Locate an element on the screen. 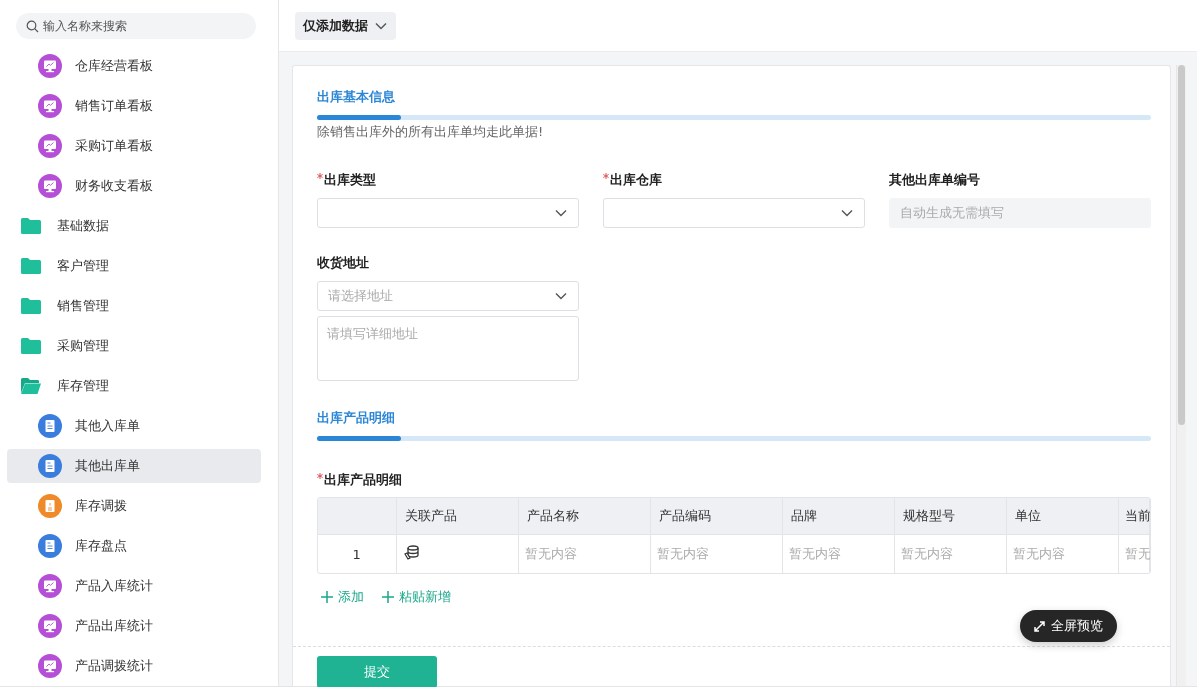  sidebar-item: 其他入库单 is located at coordinates (134, 426).